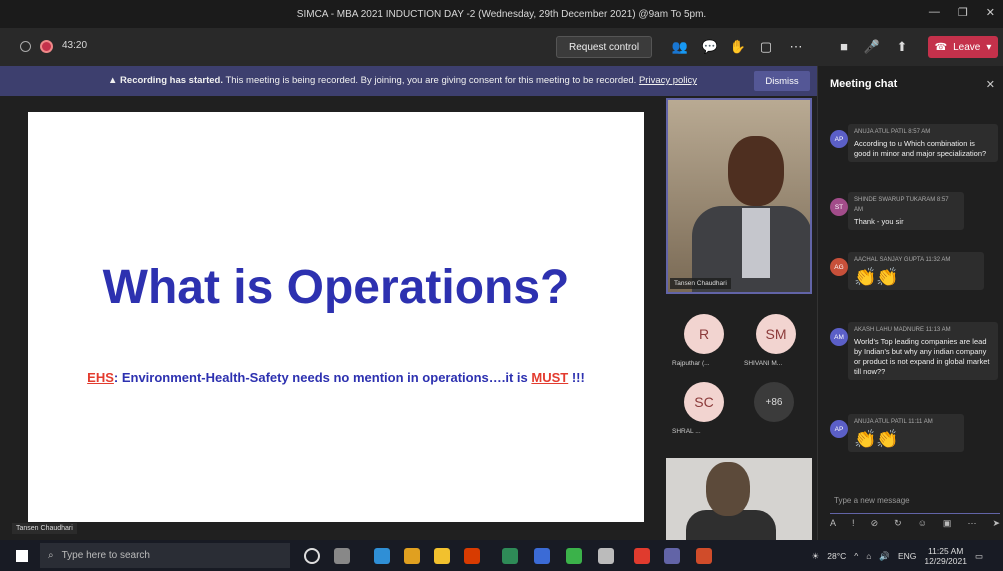  What do you see at coordinates (782, 81) in the screenshot?
I see `dismiss-button: Dismiss` at bounding box center [782, 81].